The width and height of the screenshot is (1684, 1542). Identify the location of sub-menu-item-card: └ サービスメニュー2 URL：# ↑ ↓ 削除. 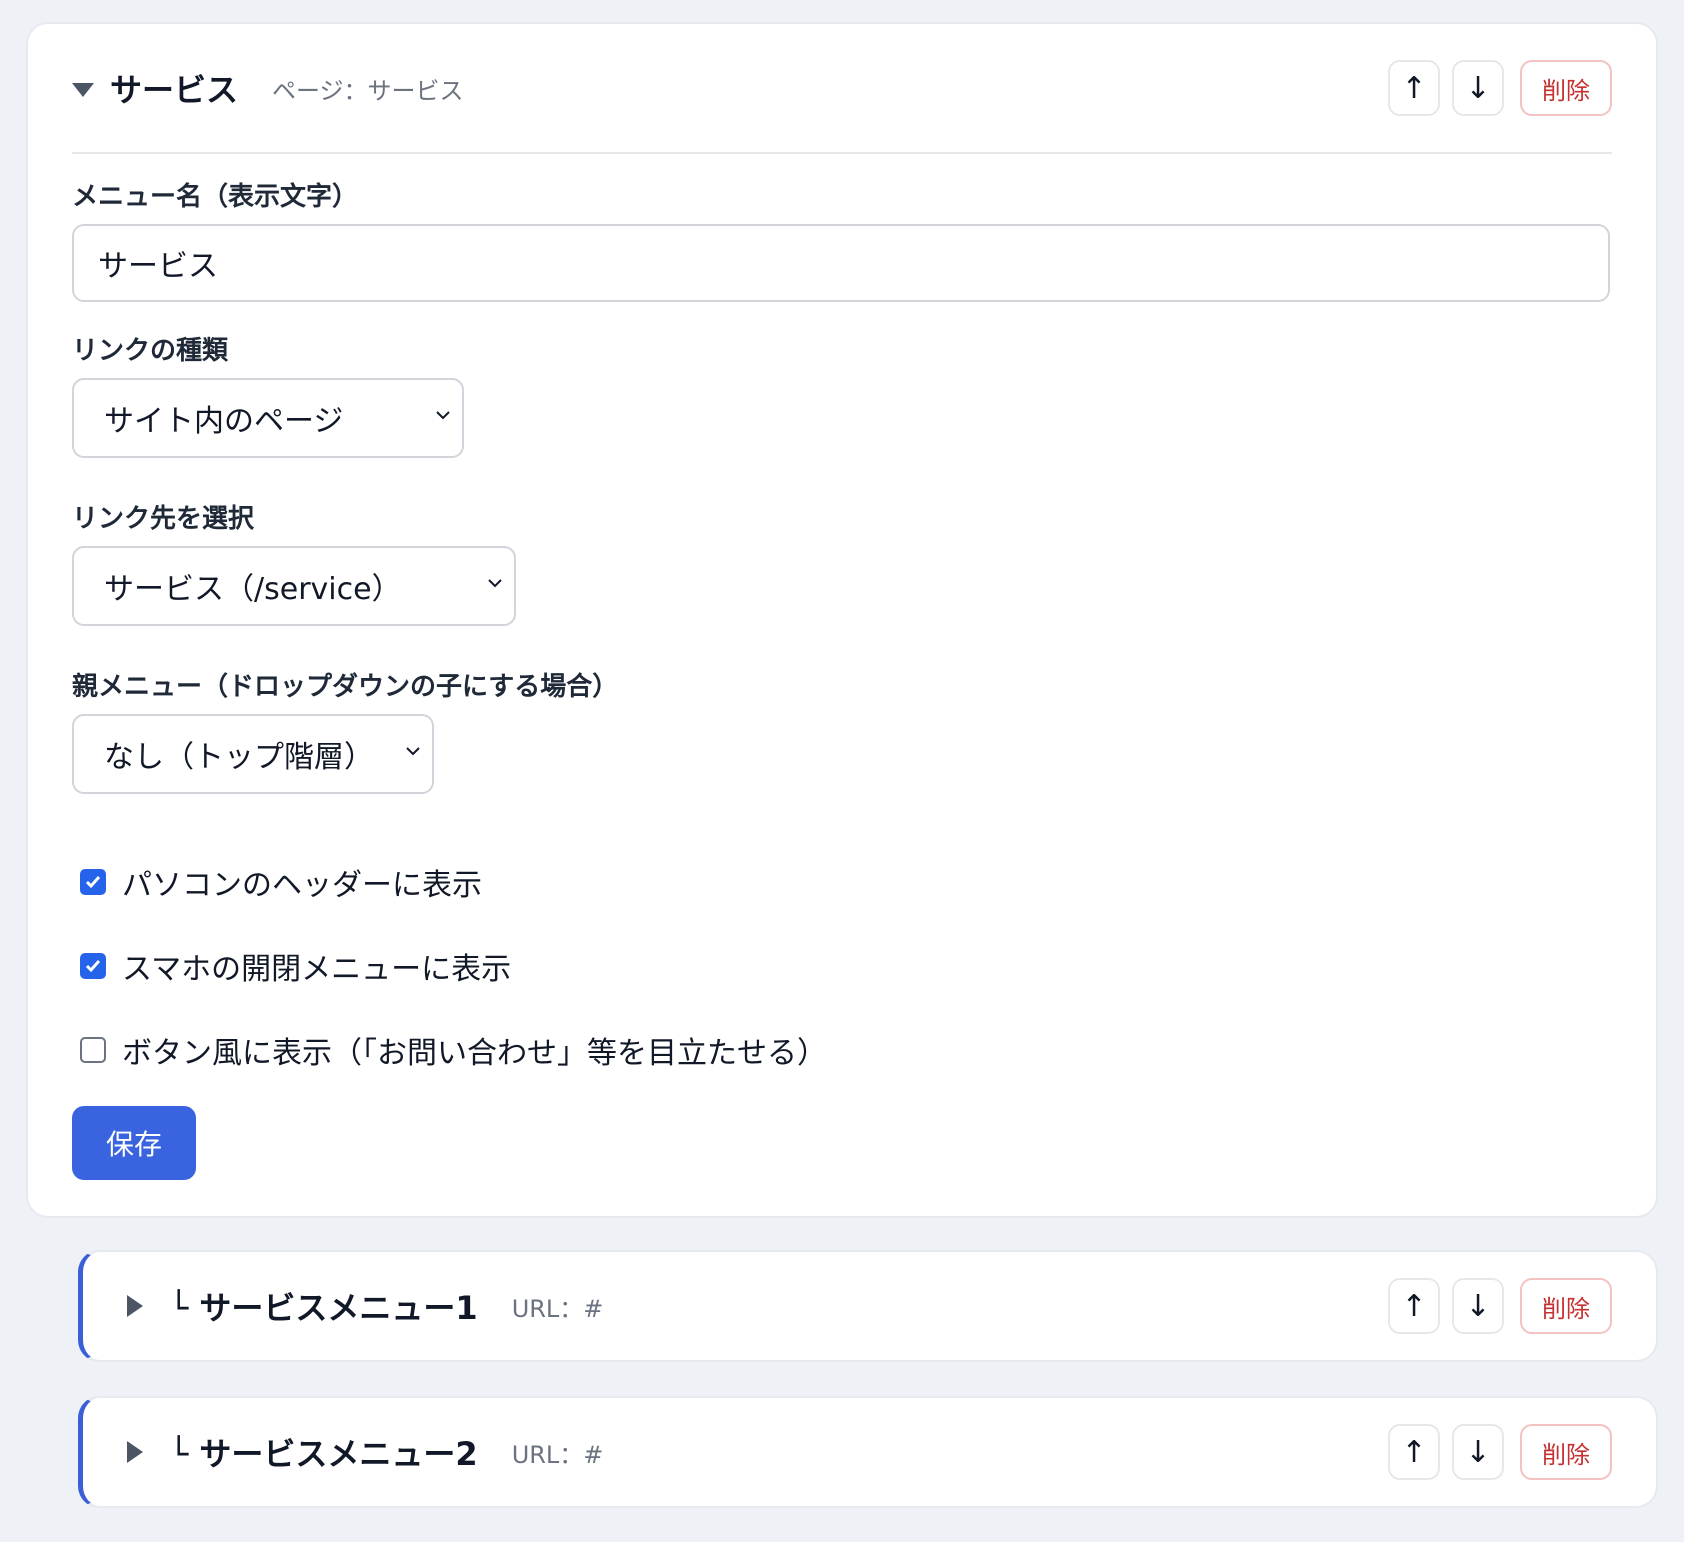
(868, 1452).